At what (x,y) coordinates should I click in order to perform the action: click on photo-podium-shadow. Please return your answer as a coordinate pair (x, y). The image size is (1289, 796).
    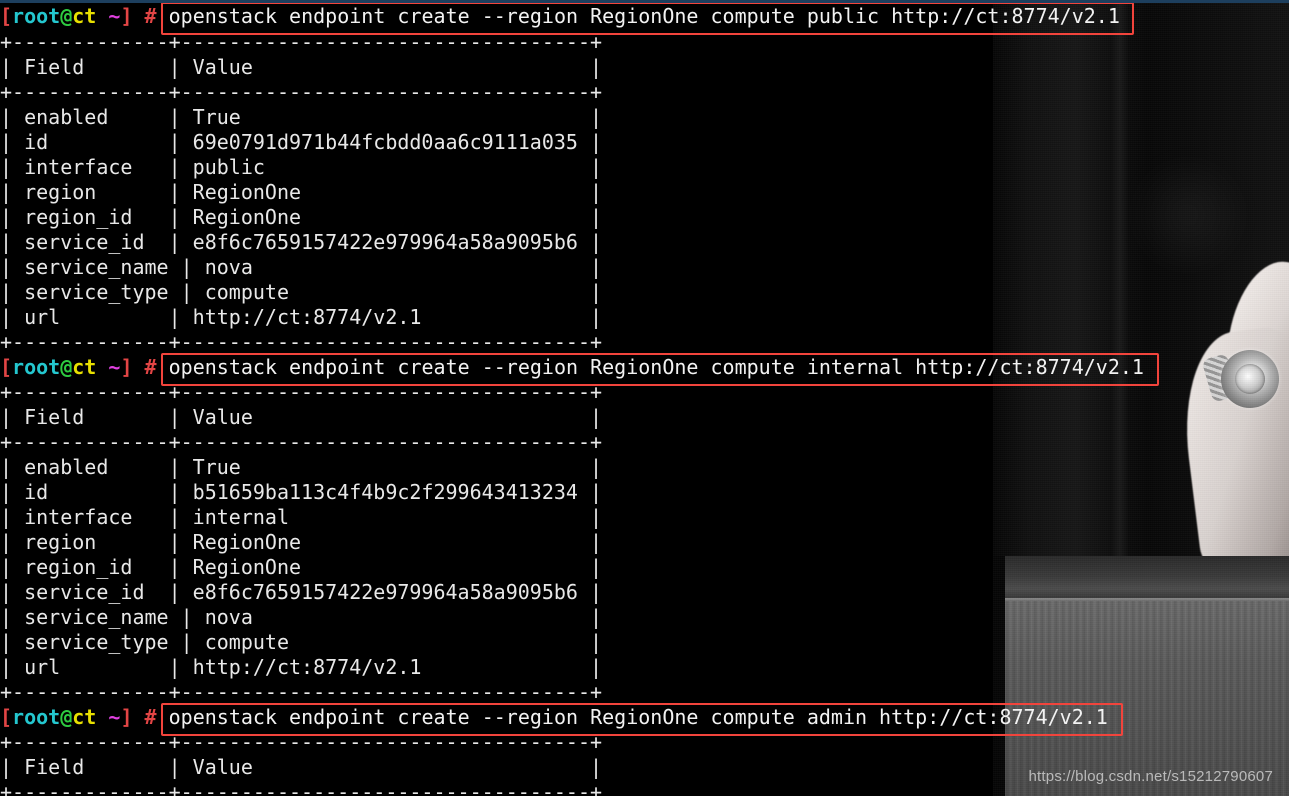
    Looking at the image, I should click on (999, 676).